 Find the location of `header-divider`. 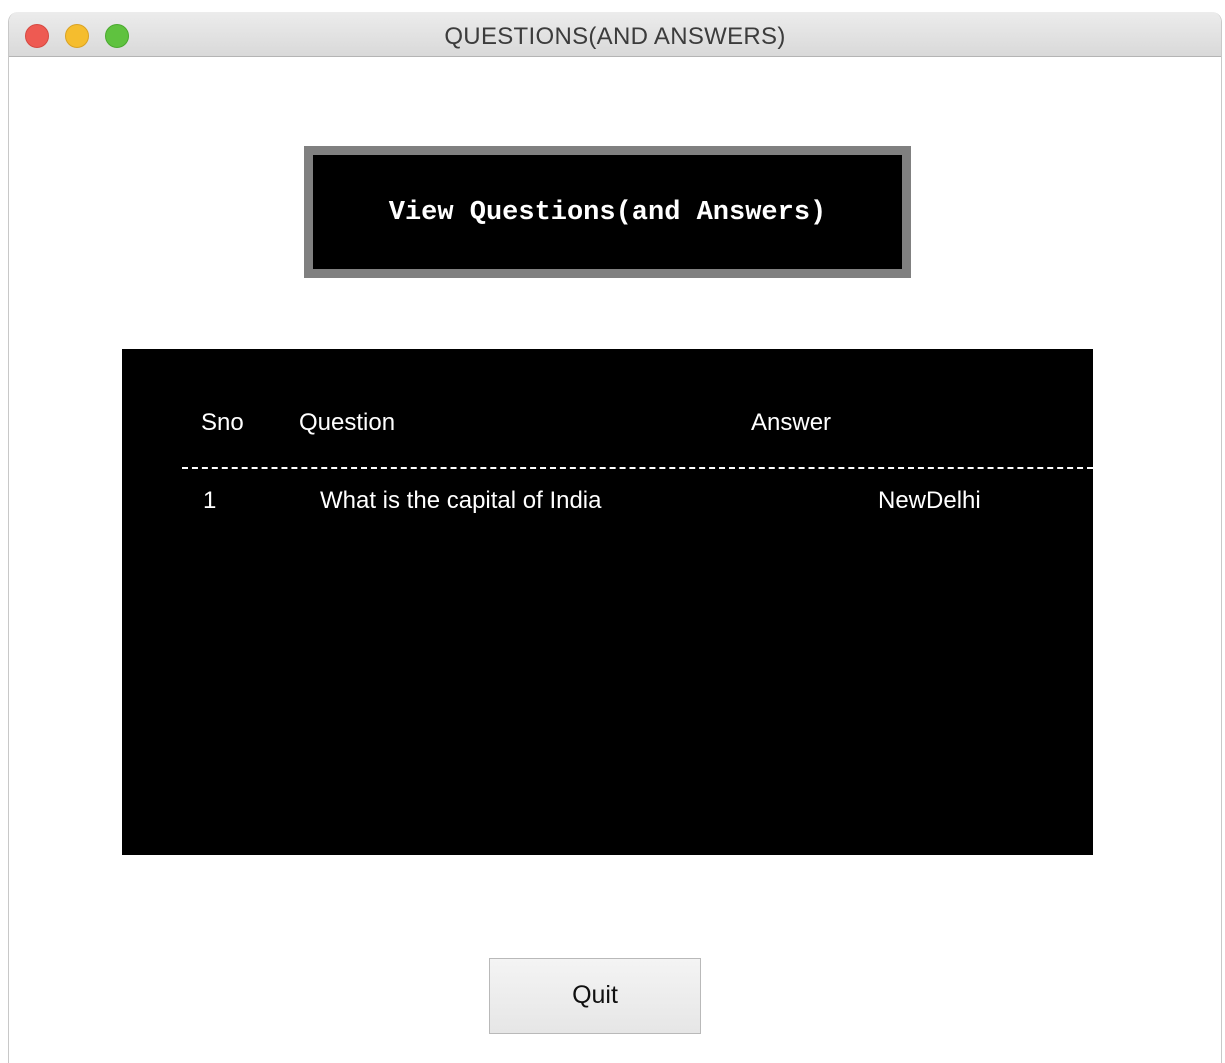

header-divider is located at coordinates (637, 468).